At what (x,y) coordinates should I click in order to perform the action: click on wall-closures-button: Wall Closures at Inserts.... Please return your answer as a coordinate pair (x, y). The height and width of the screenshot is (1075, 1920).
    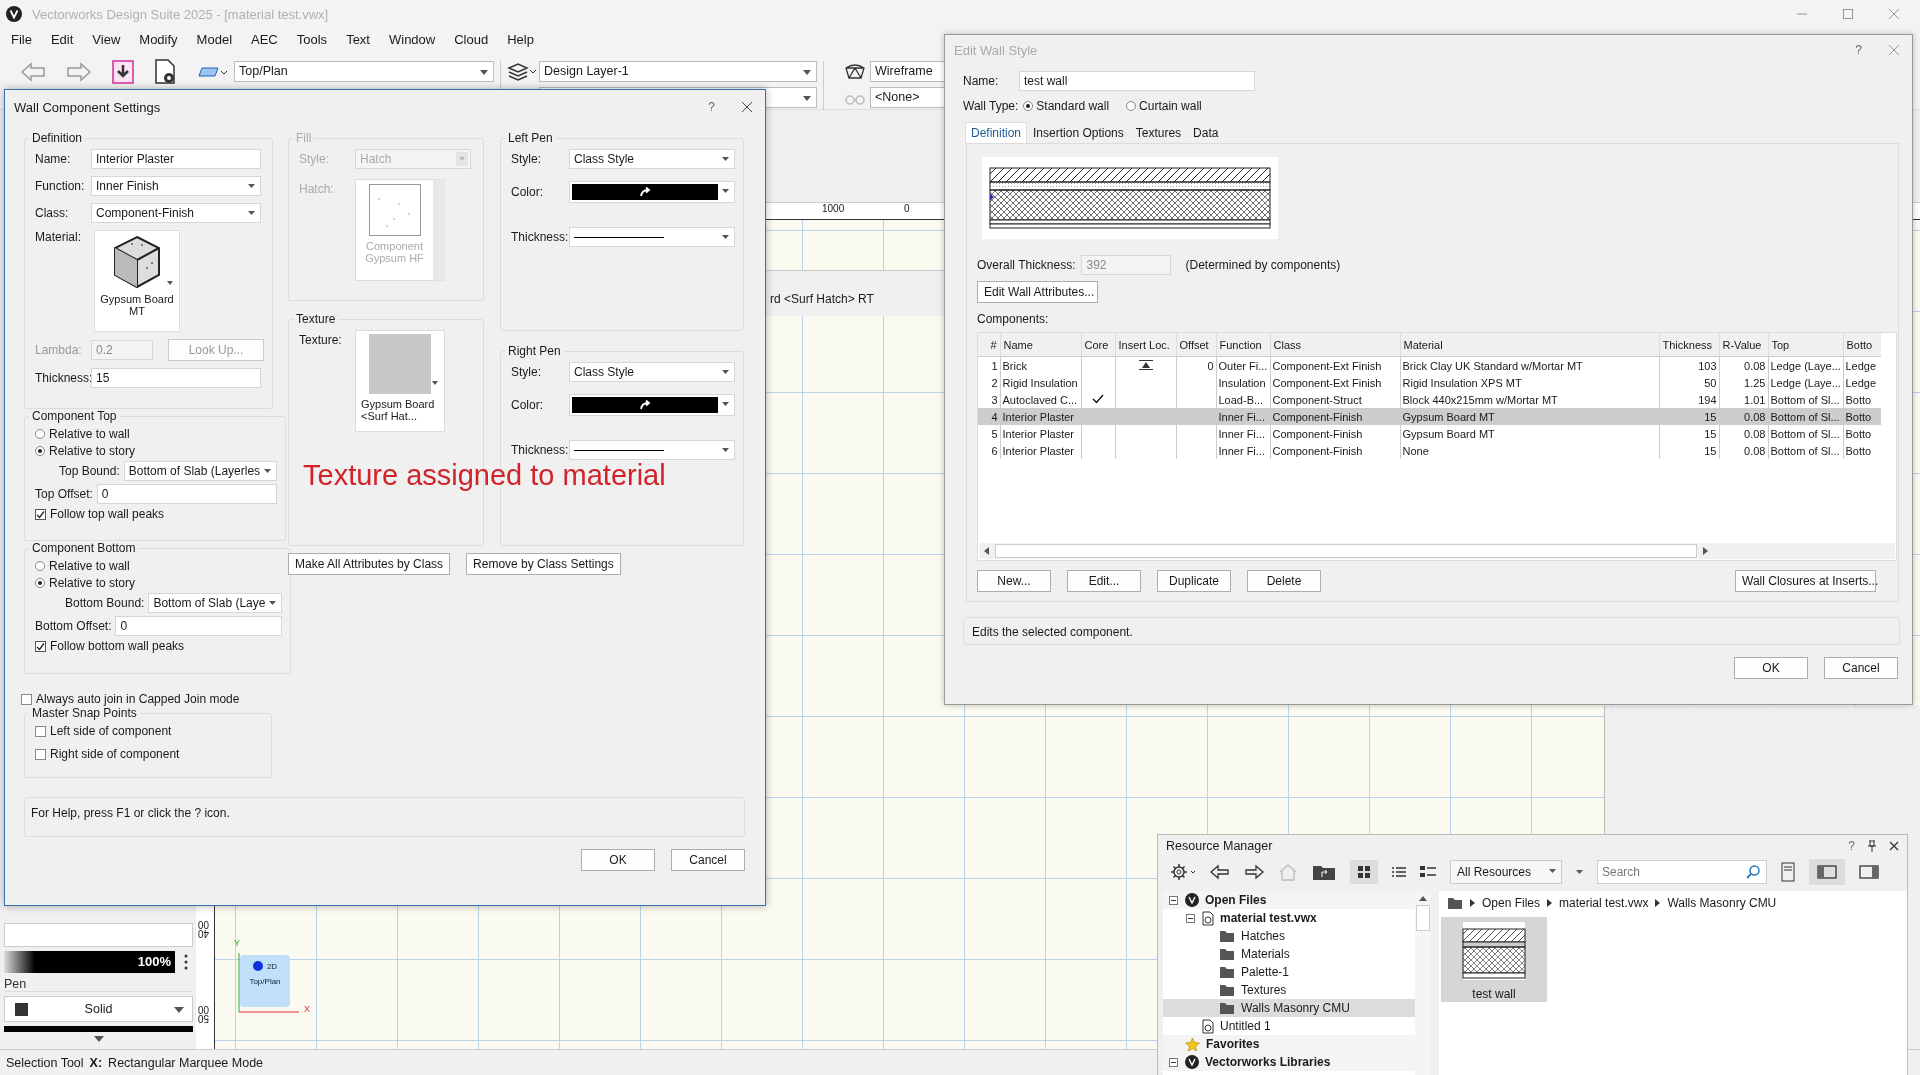
    Looking at the image, I should click on (1805, 581).